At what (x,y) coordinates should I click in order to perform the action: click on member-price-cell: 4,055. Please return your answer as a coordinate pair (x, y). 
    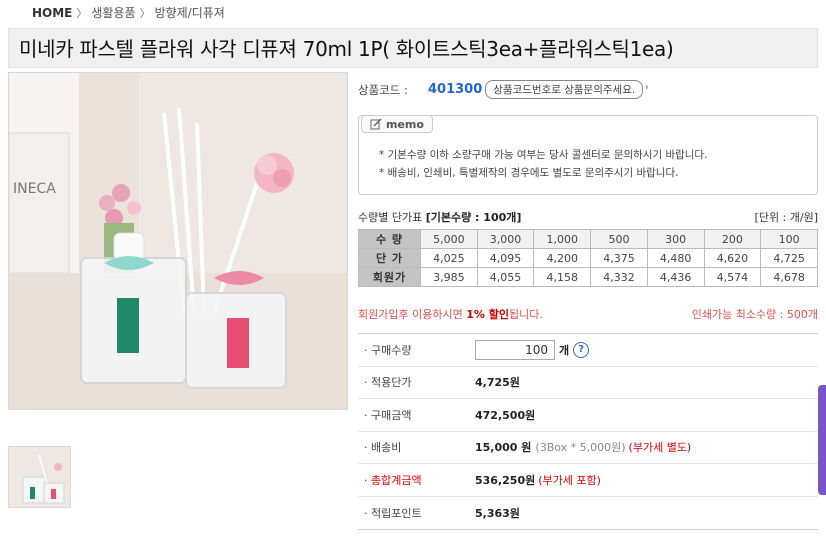
    Looking at the image, I should click on (505, 277).